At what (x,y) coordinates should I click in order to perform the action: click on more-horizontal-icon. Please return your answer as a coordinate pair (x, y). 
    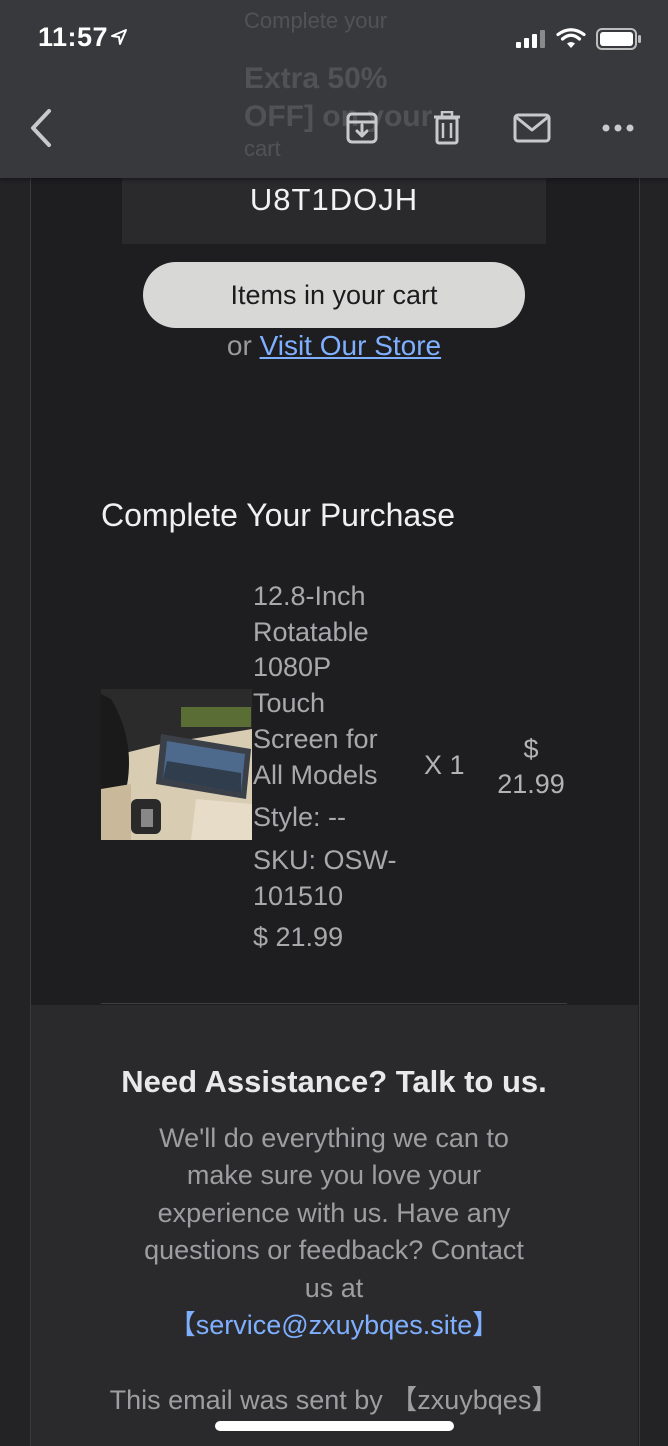
    Looking at the image, I should click on (618, 128).